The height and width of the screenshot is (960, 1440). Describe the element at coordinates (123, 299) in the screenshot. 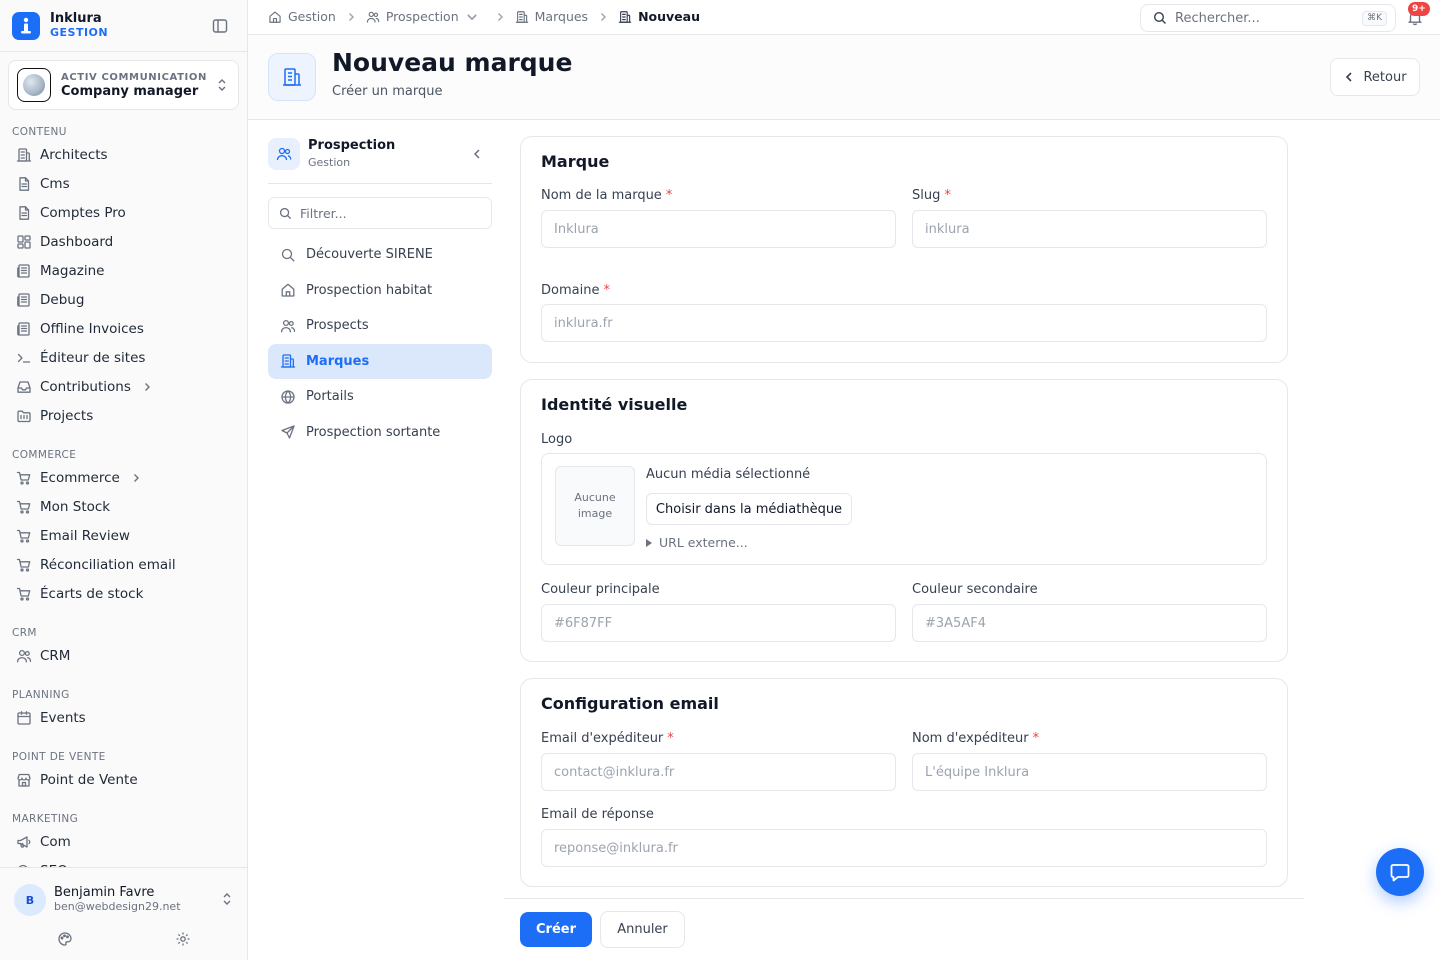

I see `sidebar-item-debug: Debug` at that location.